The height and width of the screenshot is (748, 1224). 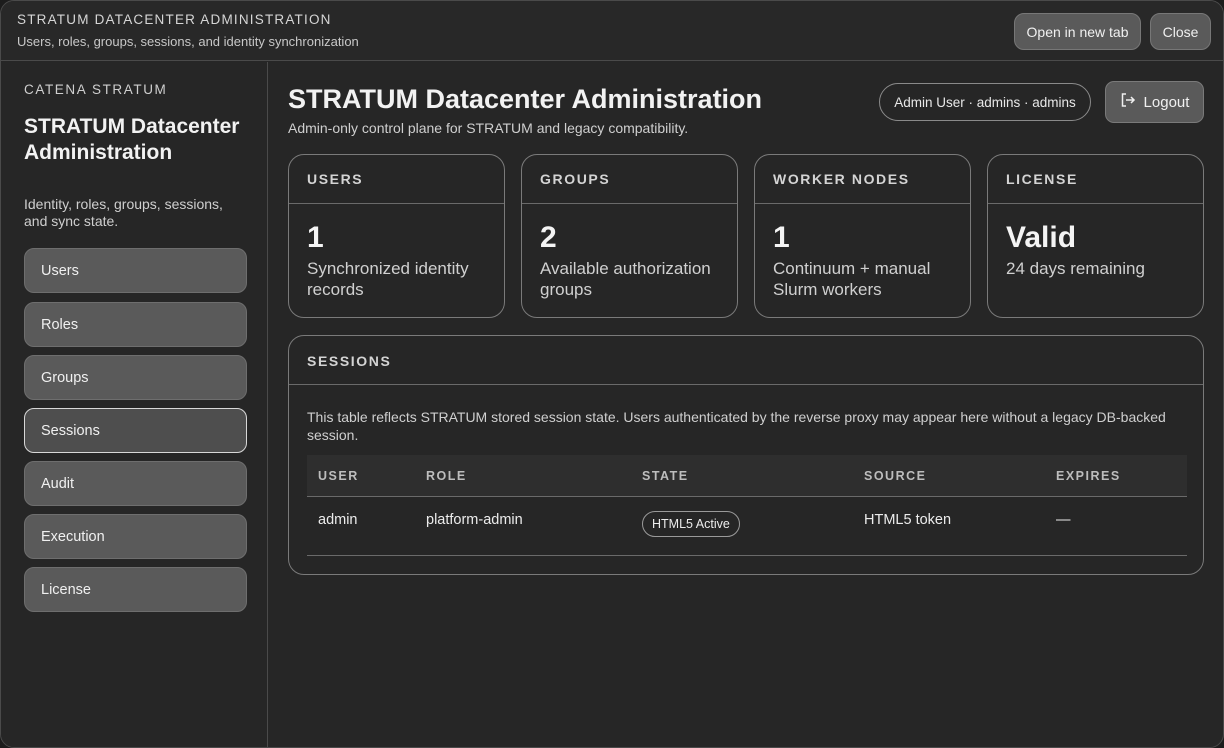 I want to click on cell-expires: —, so click(x=1063, y=520).